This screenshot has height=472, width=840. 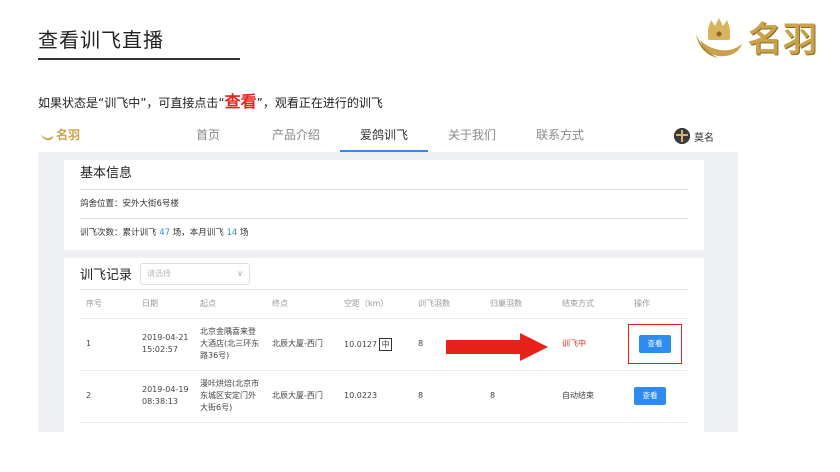 I want to click on nav-logo-text: 名羽, so click(x=68, y=135).